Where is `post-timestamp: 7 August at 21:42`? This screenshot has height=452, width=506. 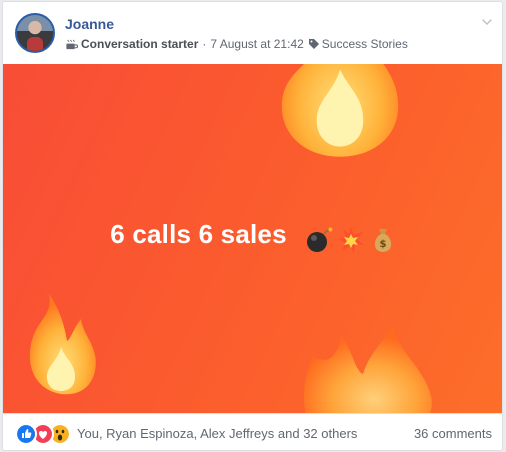
post-timestamp: 7 August at 21:42 is located at coordinates (256, 44).